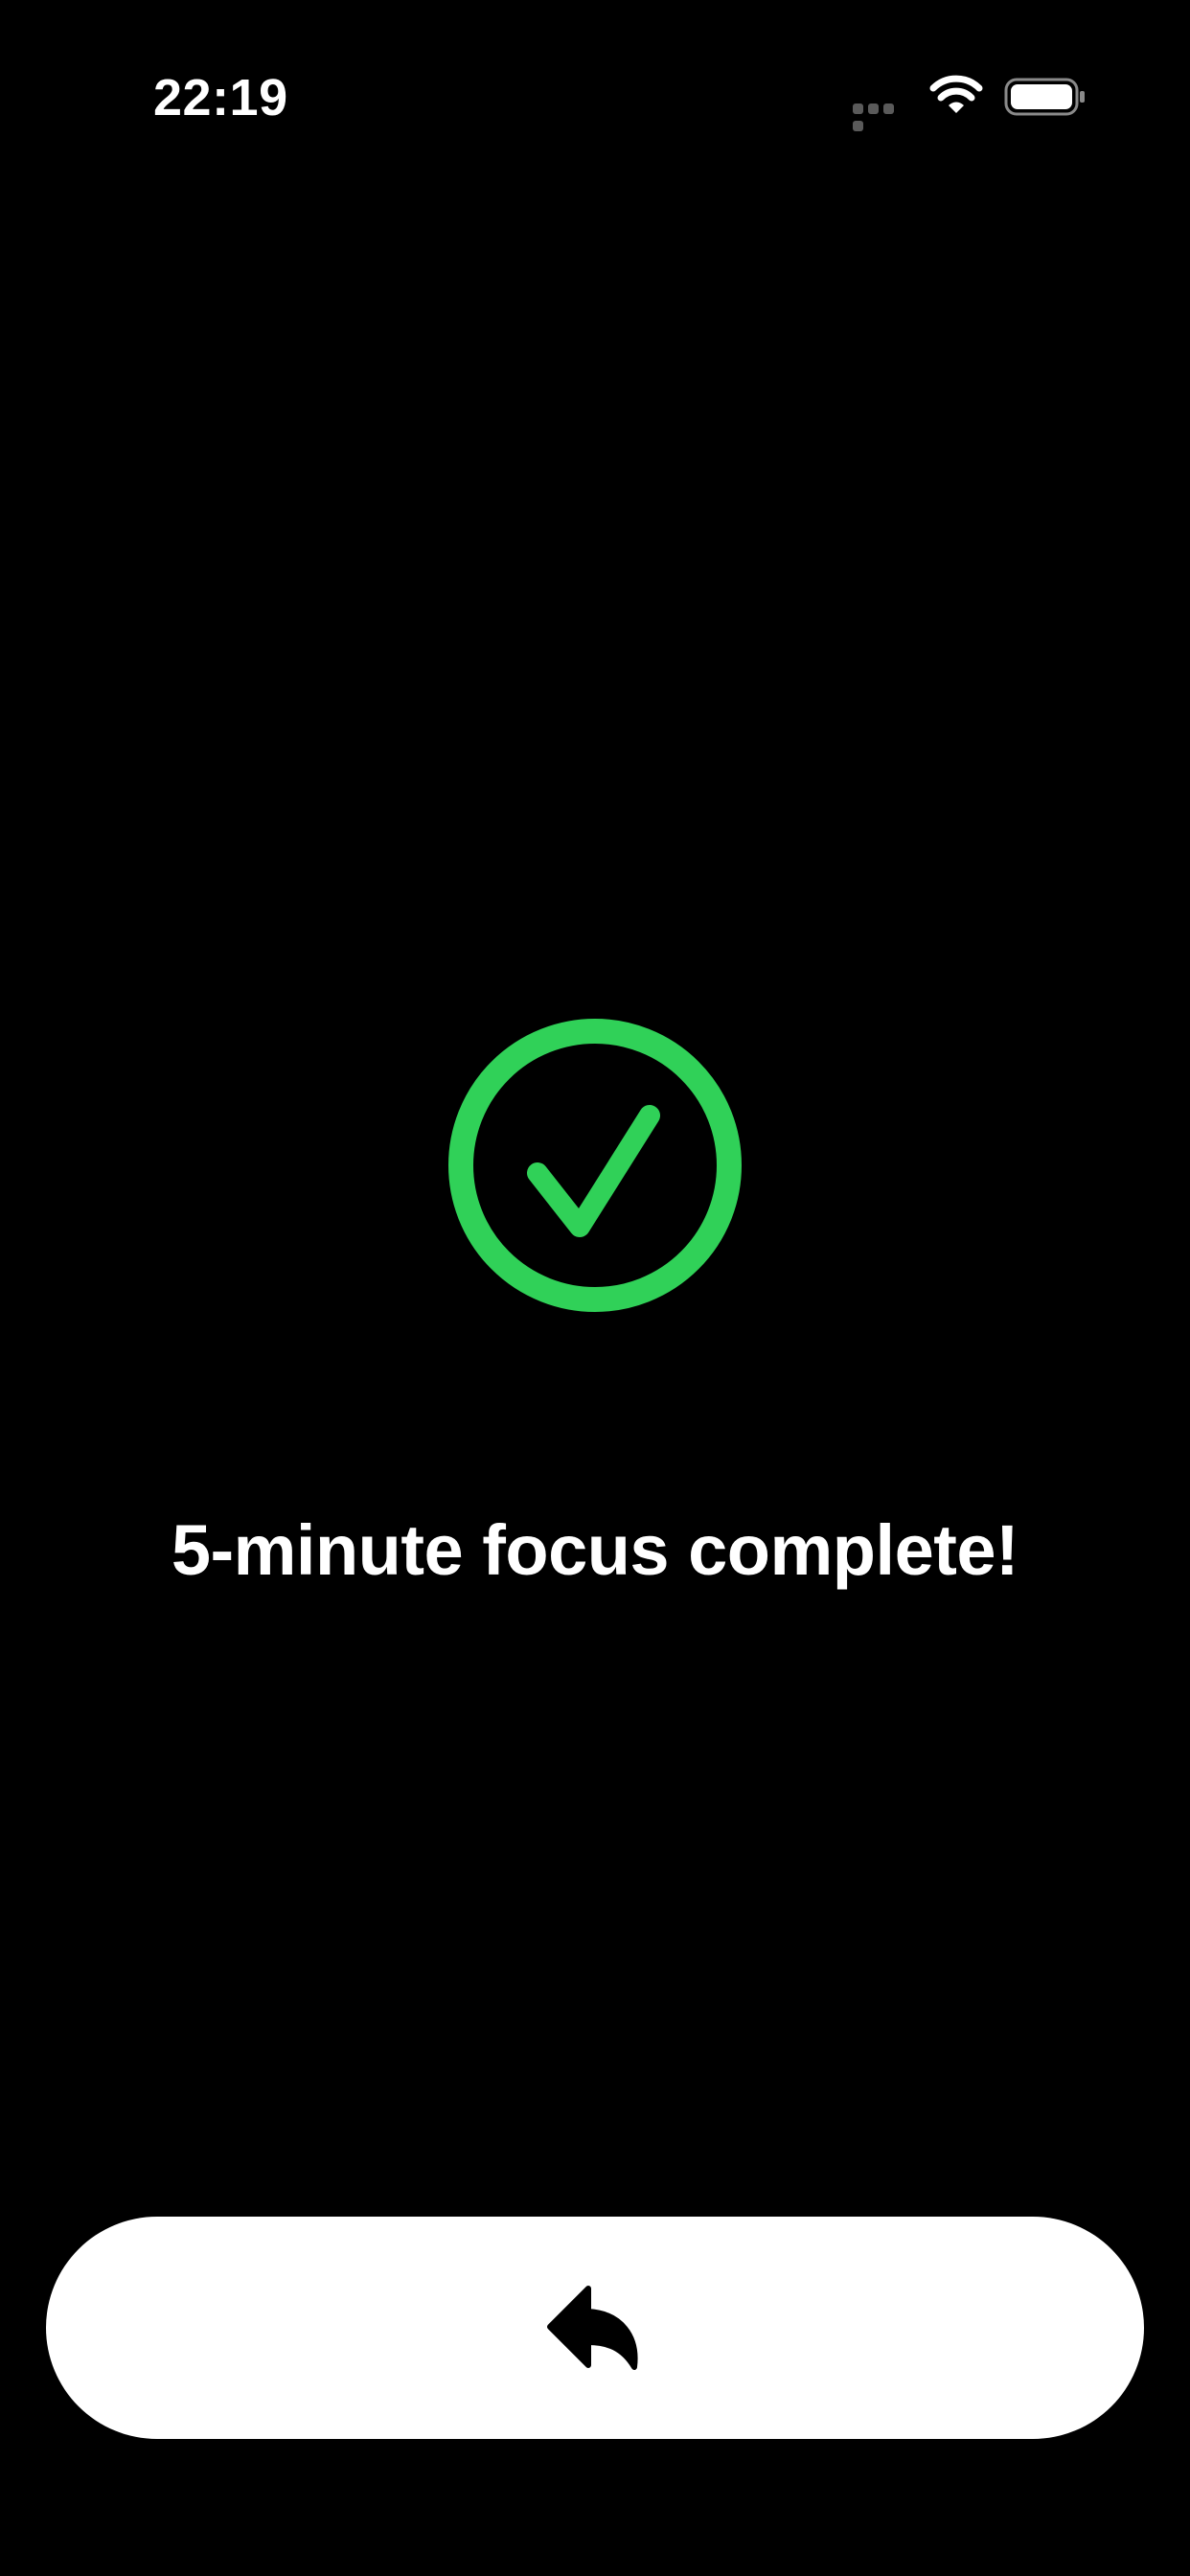 The height and width of the screenshot is (2576, 1190). Describe the element at coordinates (595, 96) in the screenshot. I see `status-bar: 22:19` at that location.